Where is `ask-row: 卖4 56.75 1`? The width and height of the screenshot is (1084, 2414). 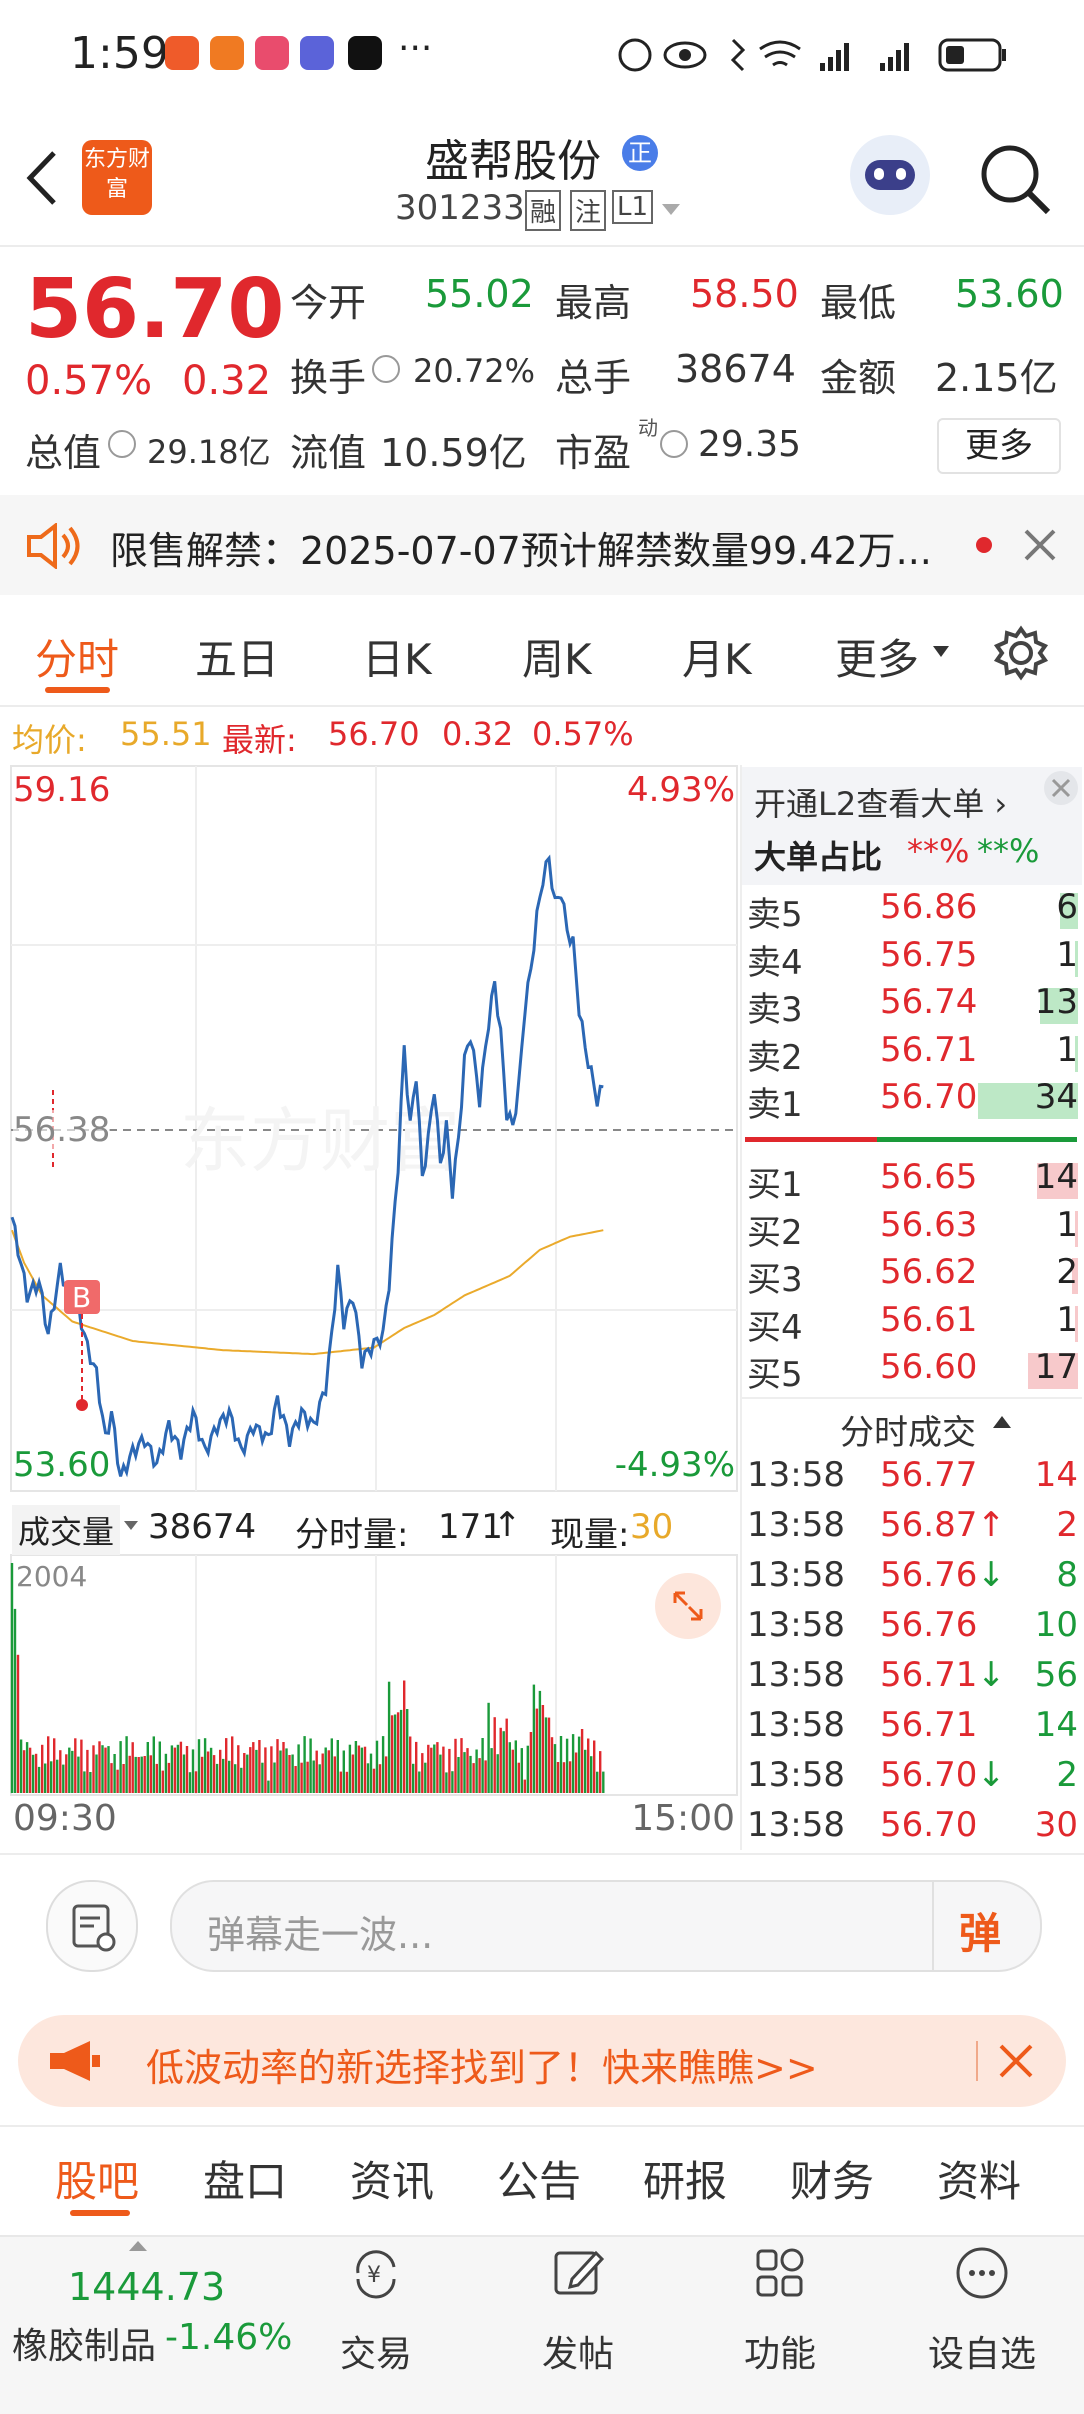 ask-row: 卖4 56.75 1 is located at coordinates (912, 959).